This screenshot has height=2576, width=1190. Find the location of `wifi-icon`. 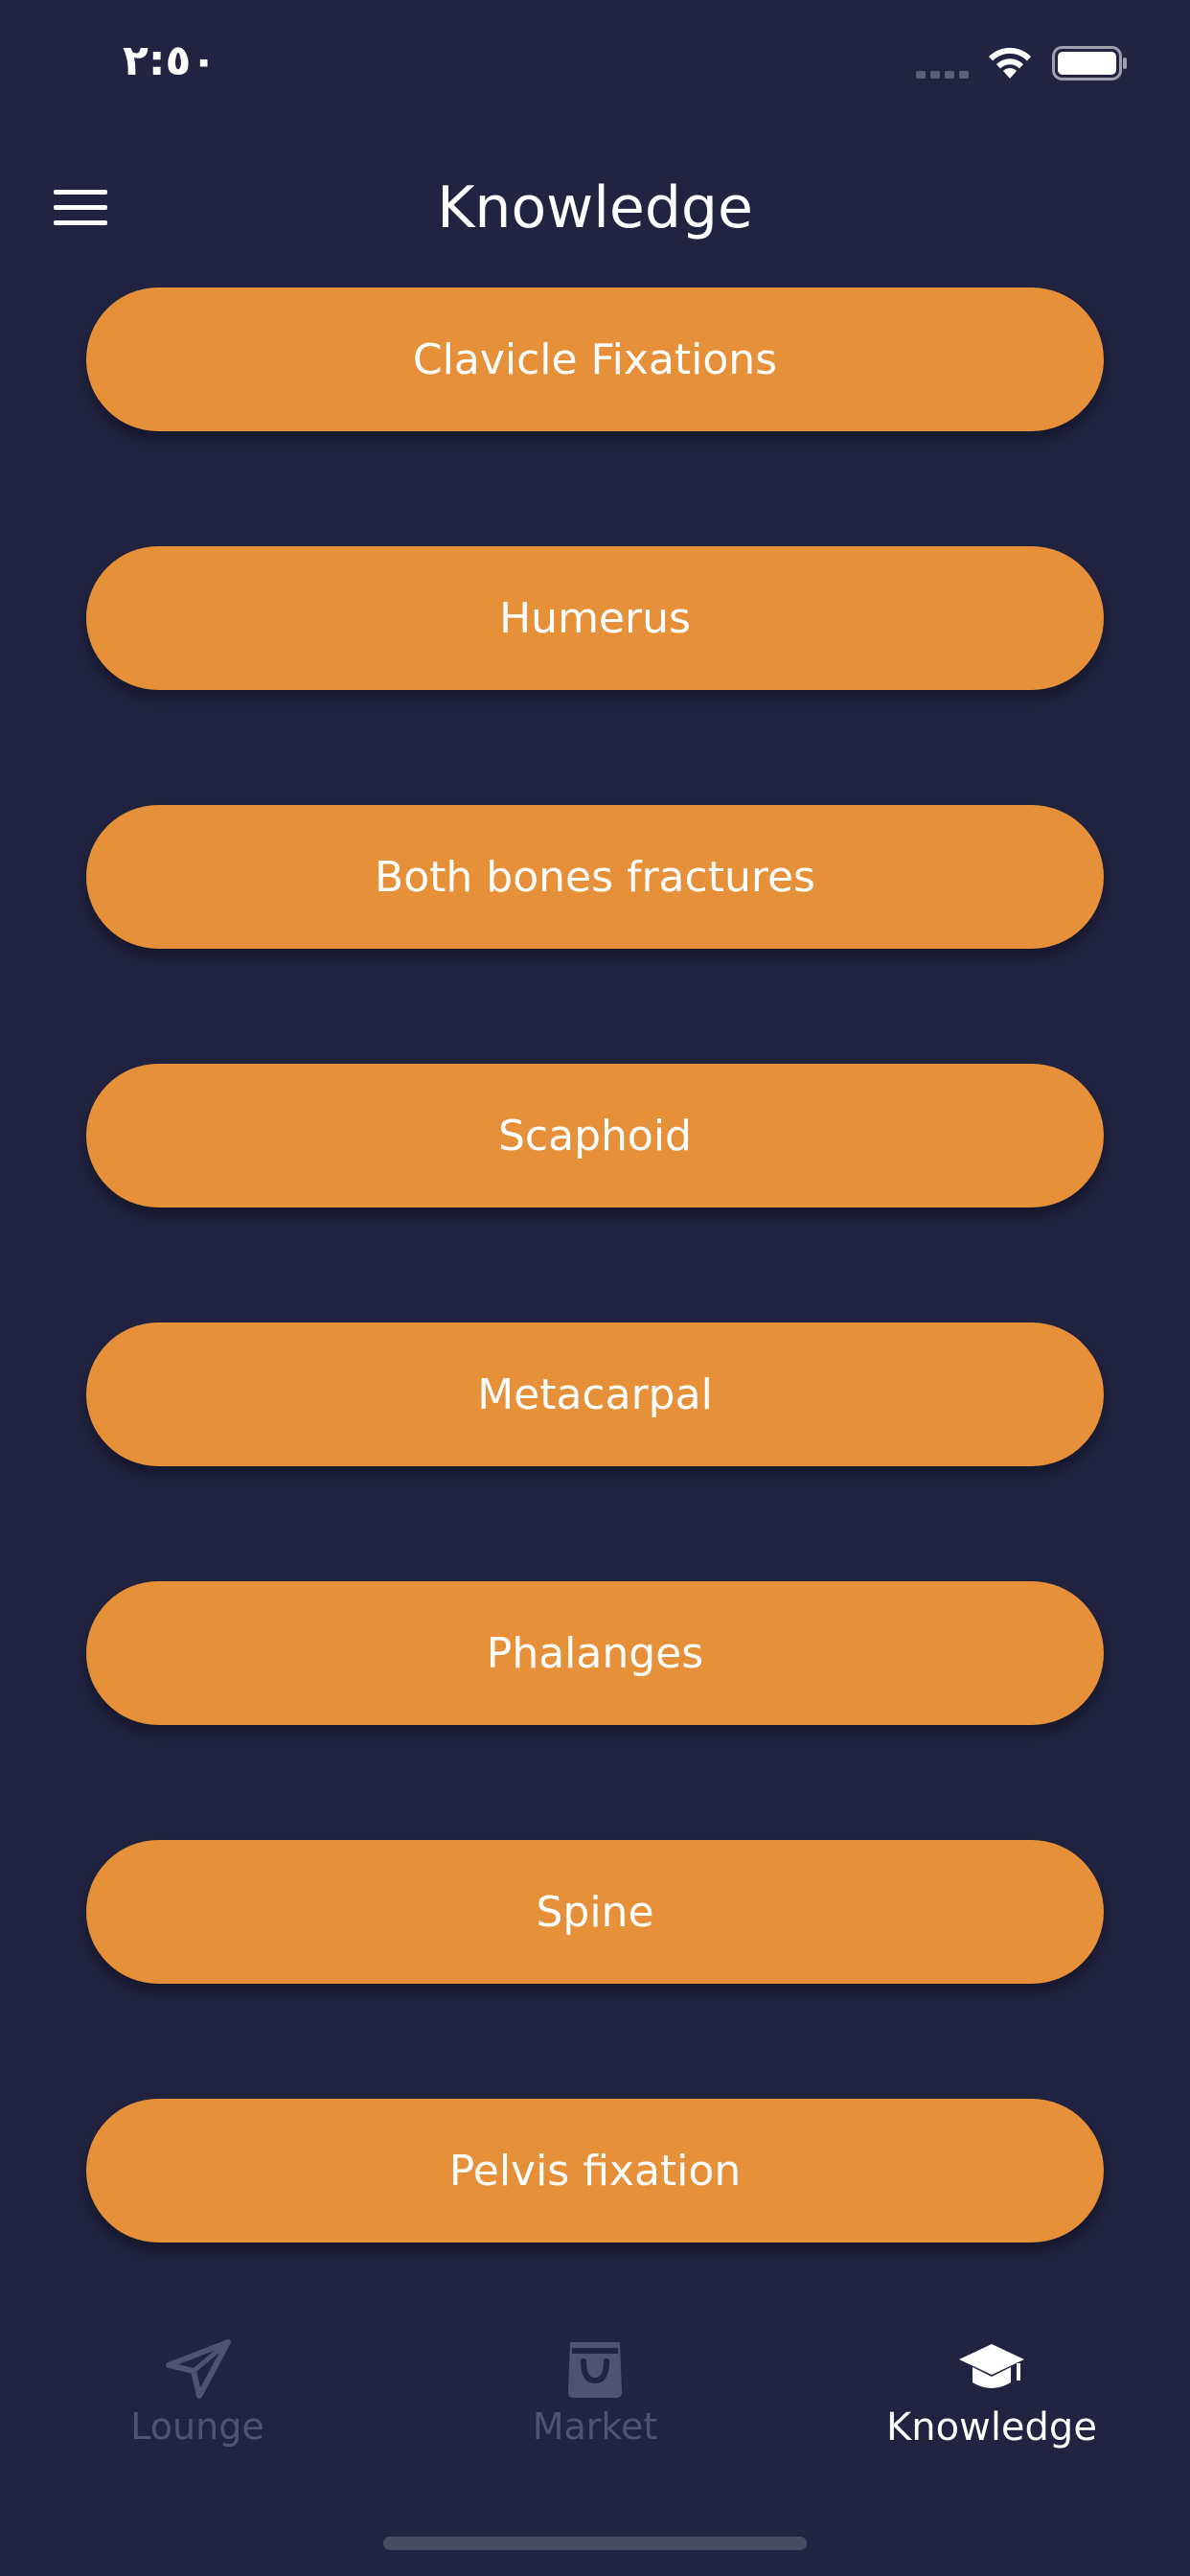

wifi-icon is located at coordinates (1010, 63).